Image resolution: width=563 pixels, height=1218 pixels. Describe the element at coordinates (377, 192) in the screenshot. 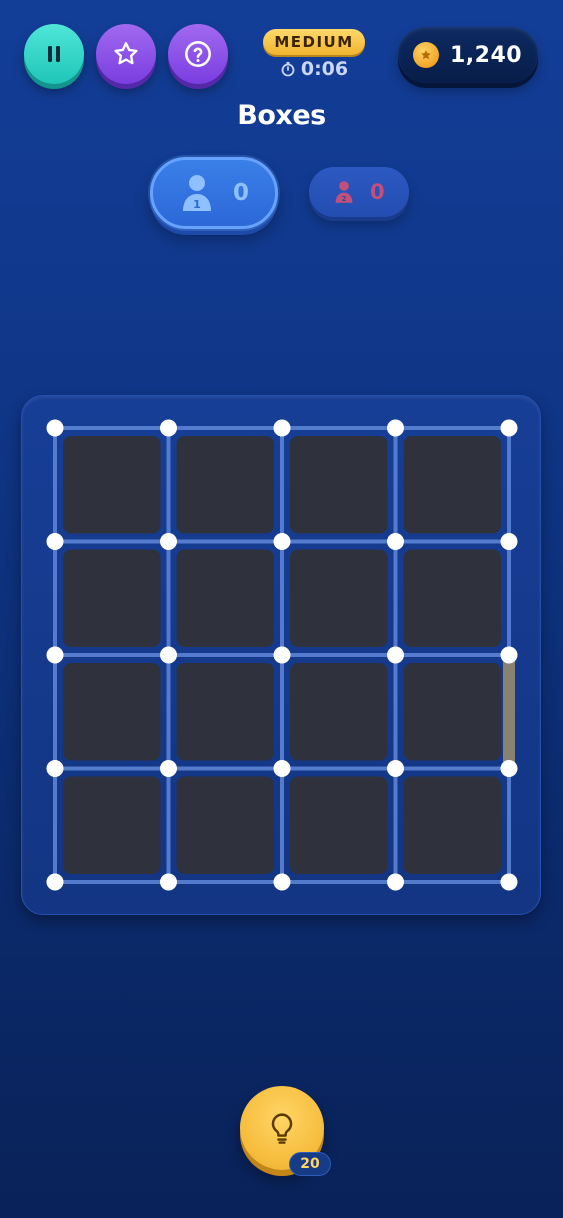

I see `player-2-score: 0` at that location.